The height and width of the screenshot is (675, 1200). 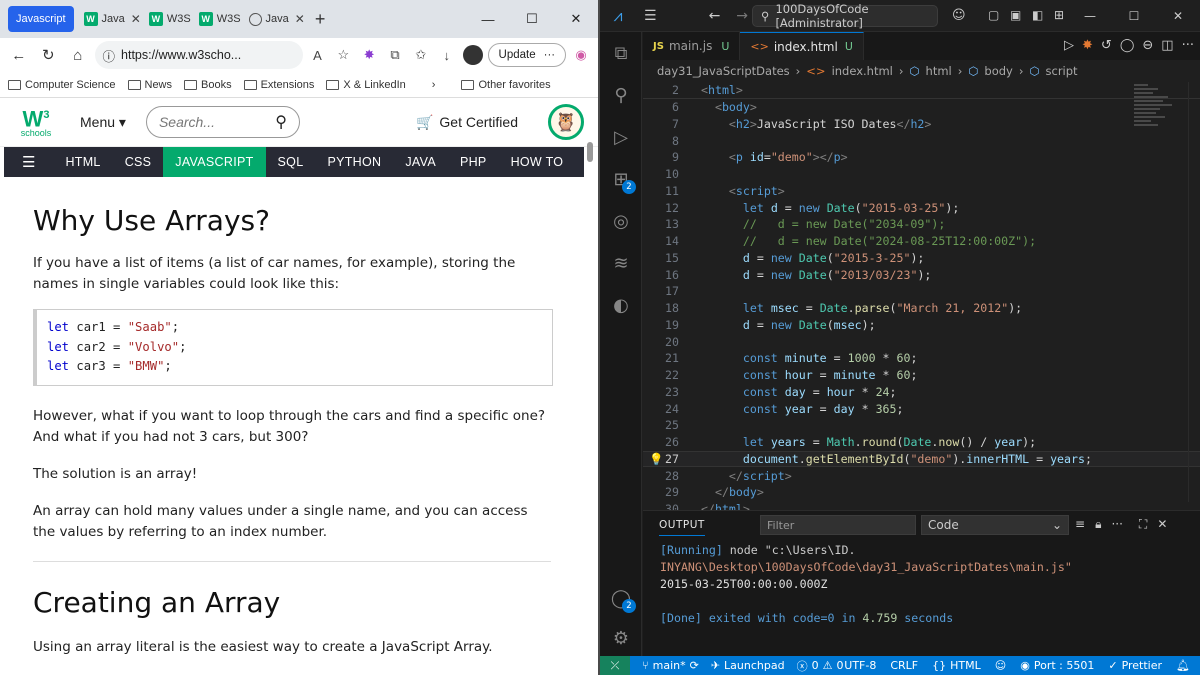 What do you see at coordinates (956, 665) in the screenshot?
I see `language-status: {} HTML` at bounding box center [956, 665].